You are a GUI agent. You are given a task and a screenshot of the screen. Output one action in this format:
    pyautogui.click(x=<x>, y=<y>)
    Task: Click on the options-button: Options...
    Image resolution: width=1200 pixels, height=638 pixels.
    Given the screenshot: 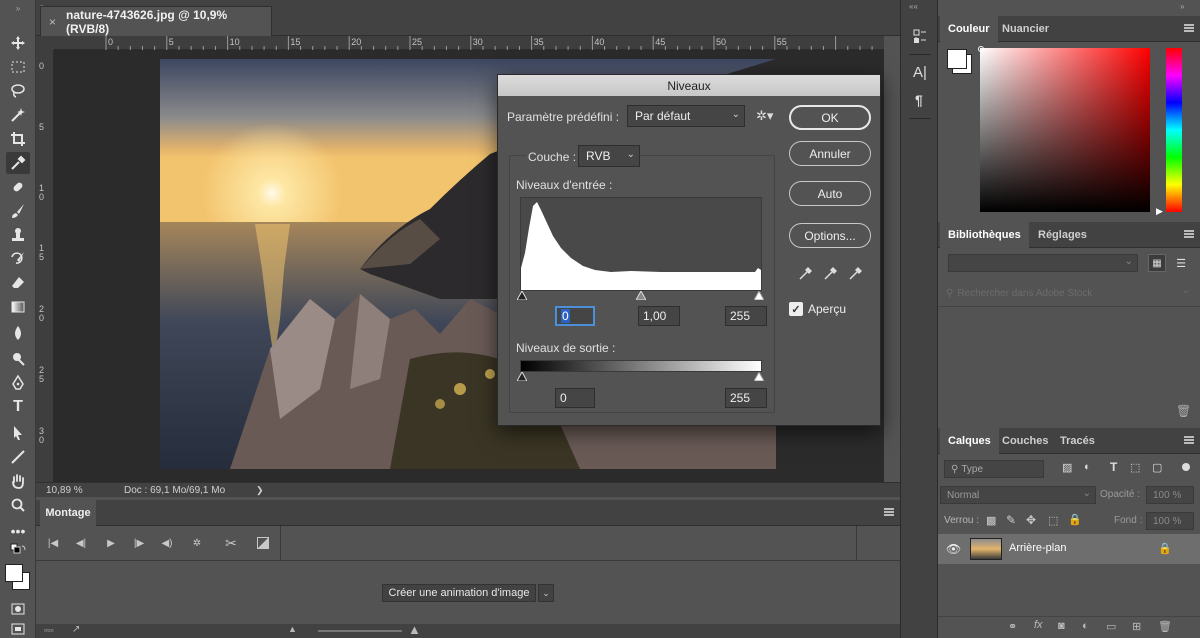 What is the action you would take?
    pyautogui.click(x=830, y=235)
    